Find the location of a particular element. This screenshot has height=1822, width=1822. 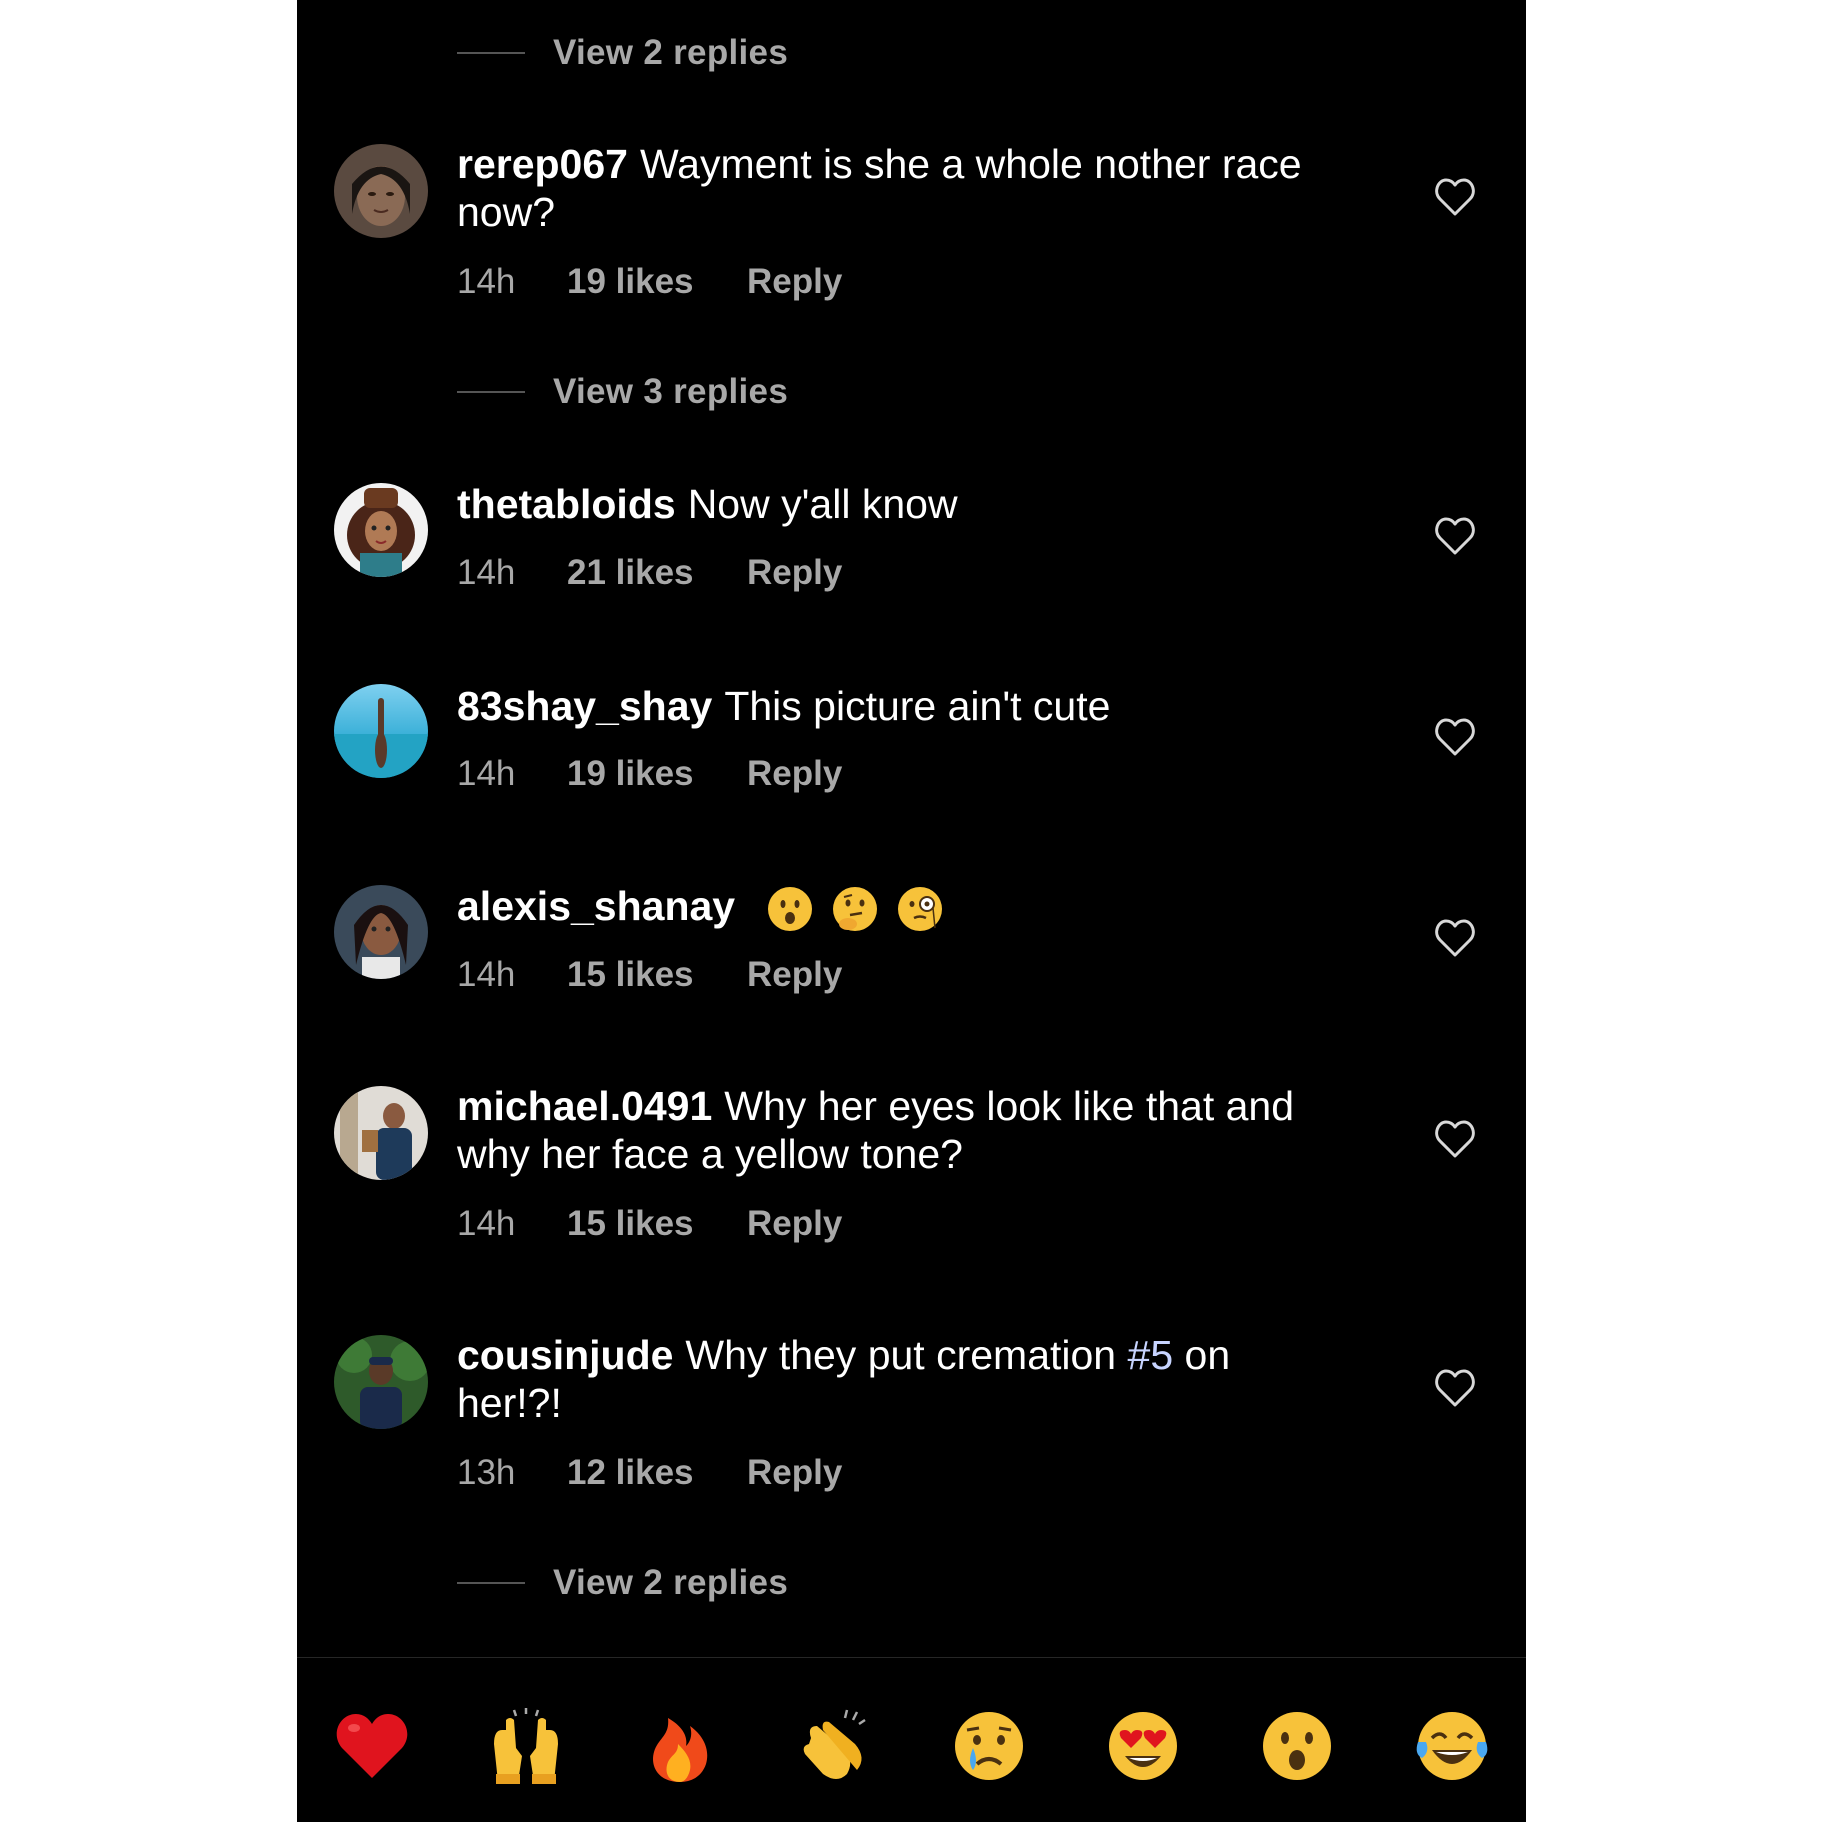

hashtag-link: #5 is located at coordinates (1151, 1355).